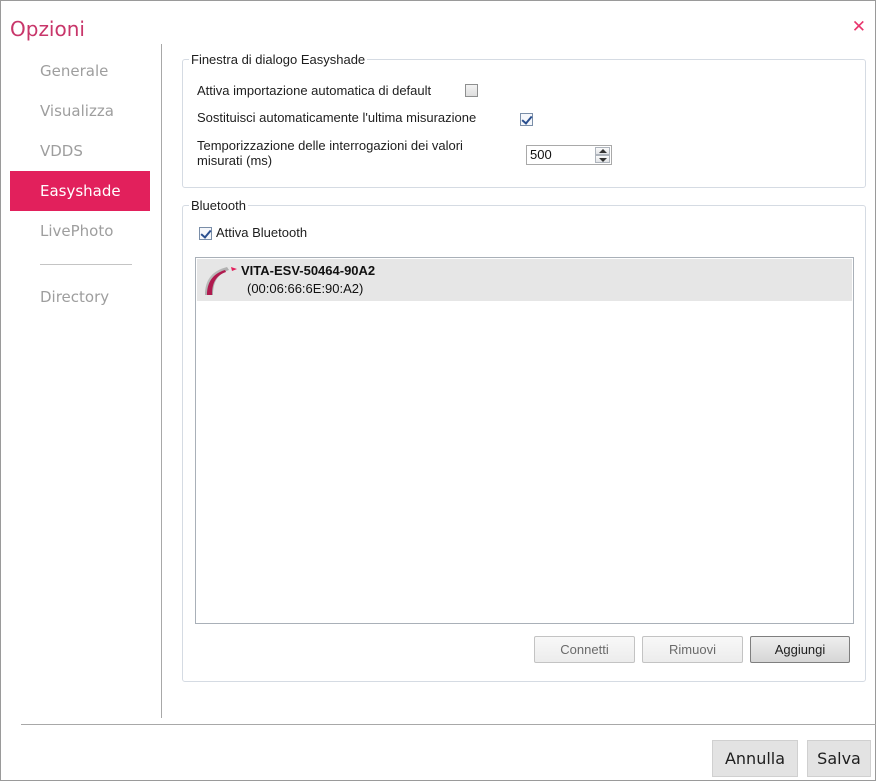  Describe the element at coordinates (526, 119) in the screenshot. I see `replace-last-checkbox` at that location.